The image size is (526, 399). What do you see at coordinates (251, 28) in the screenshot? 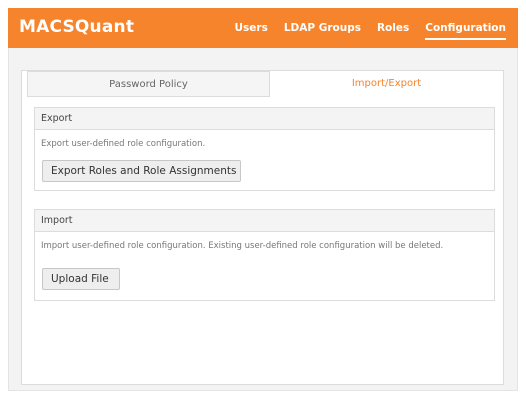
I see `nav-item-users: Users` at bounding box center [251, 28].